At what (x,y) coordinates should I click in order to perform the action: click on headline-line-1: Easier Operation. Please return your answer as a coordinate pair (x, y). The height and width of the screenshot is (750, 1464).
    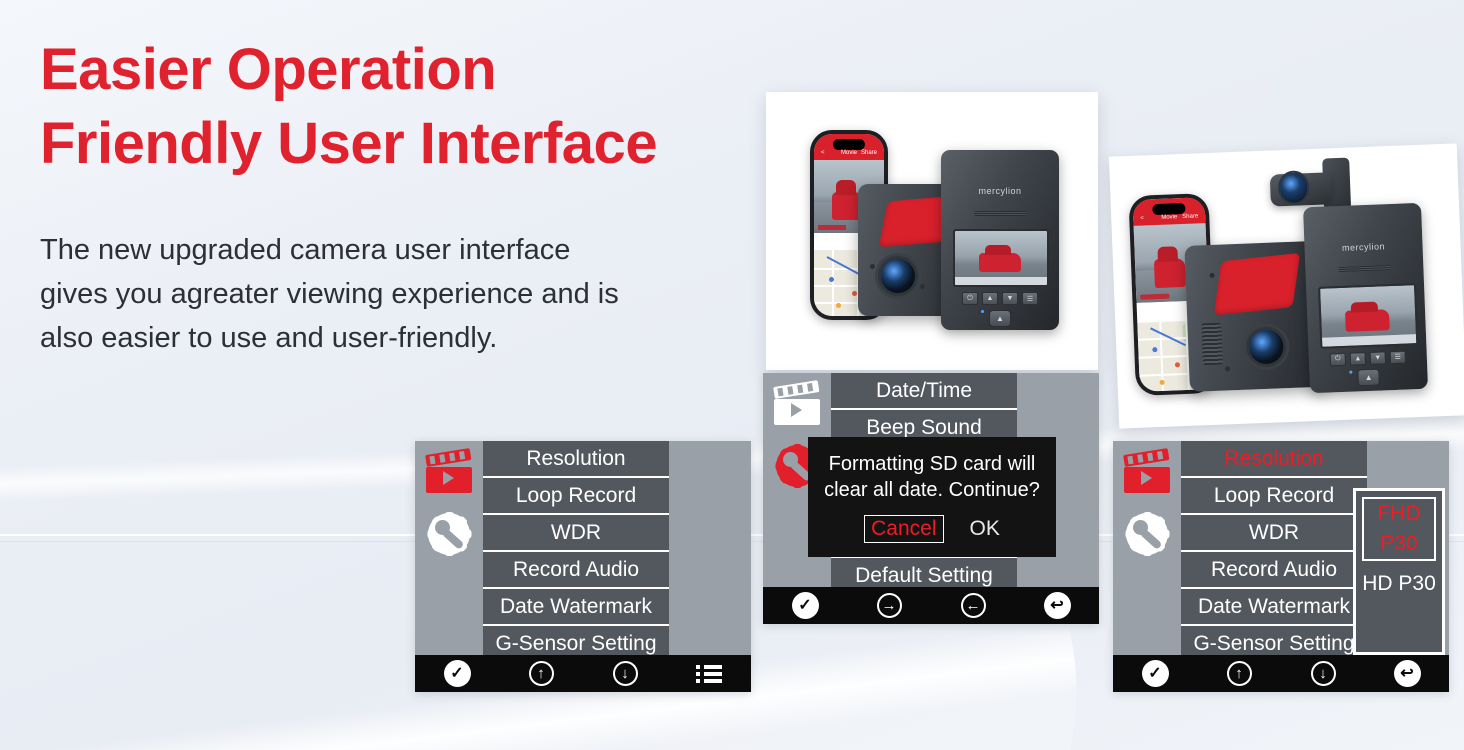
    Looking at the image, I should click on (268, 69).